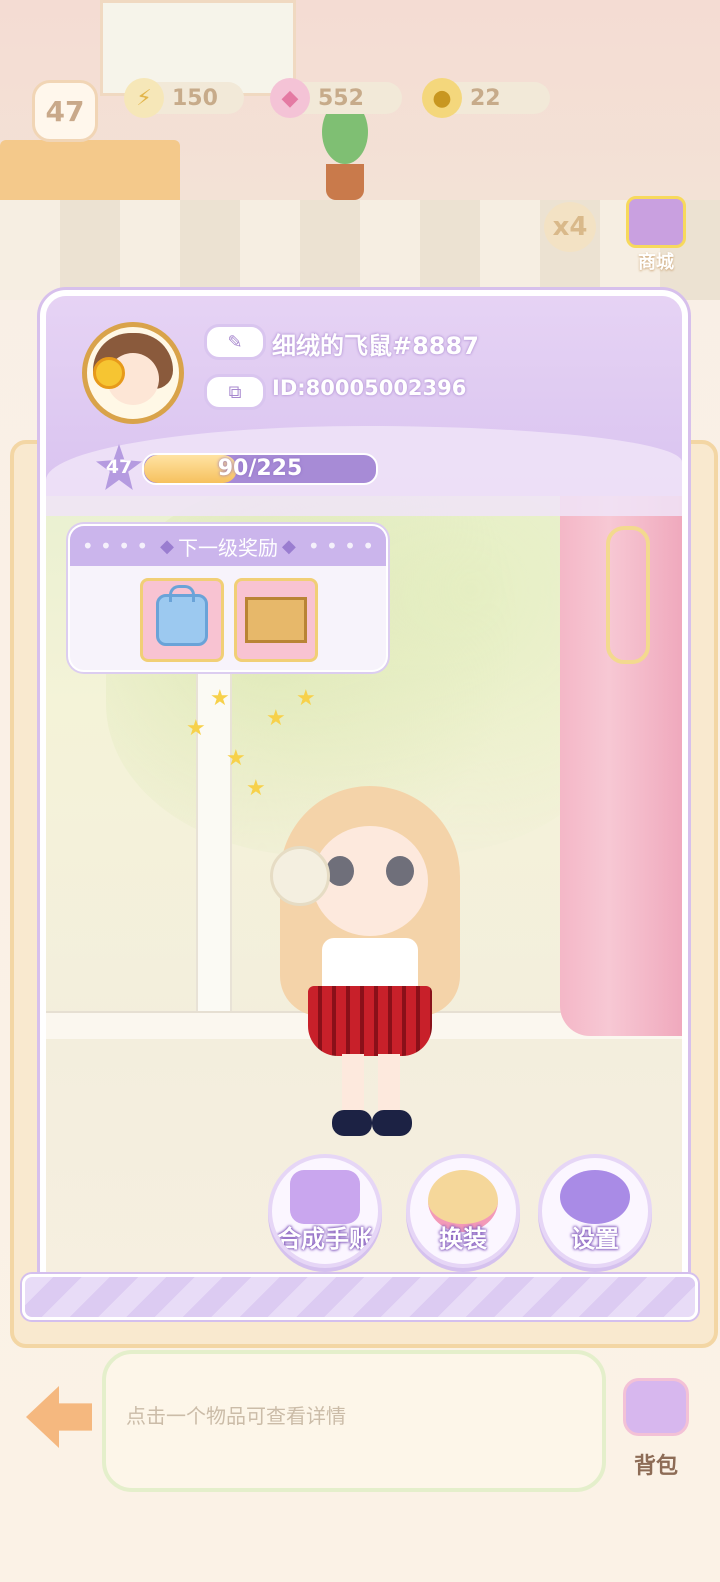 The height and width of the screenshot is (1582, 720). Describe the element at coordinates (325, 1239) in the screenshot. I see `merge-journal-label: 合成手账` at that location.